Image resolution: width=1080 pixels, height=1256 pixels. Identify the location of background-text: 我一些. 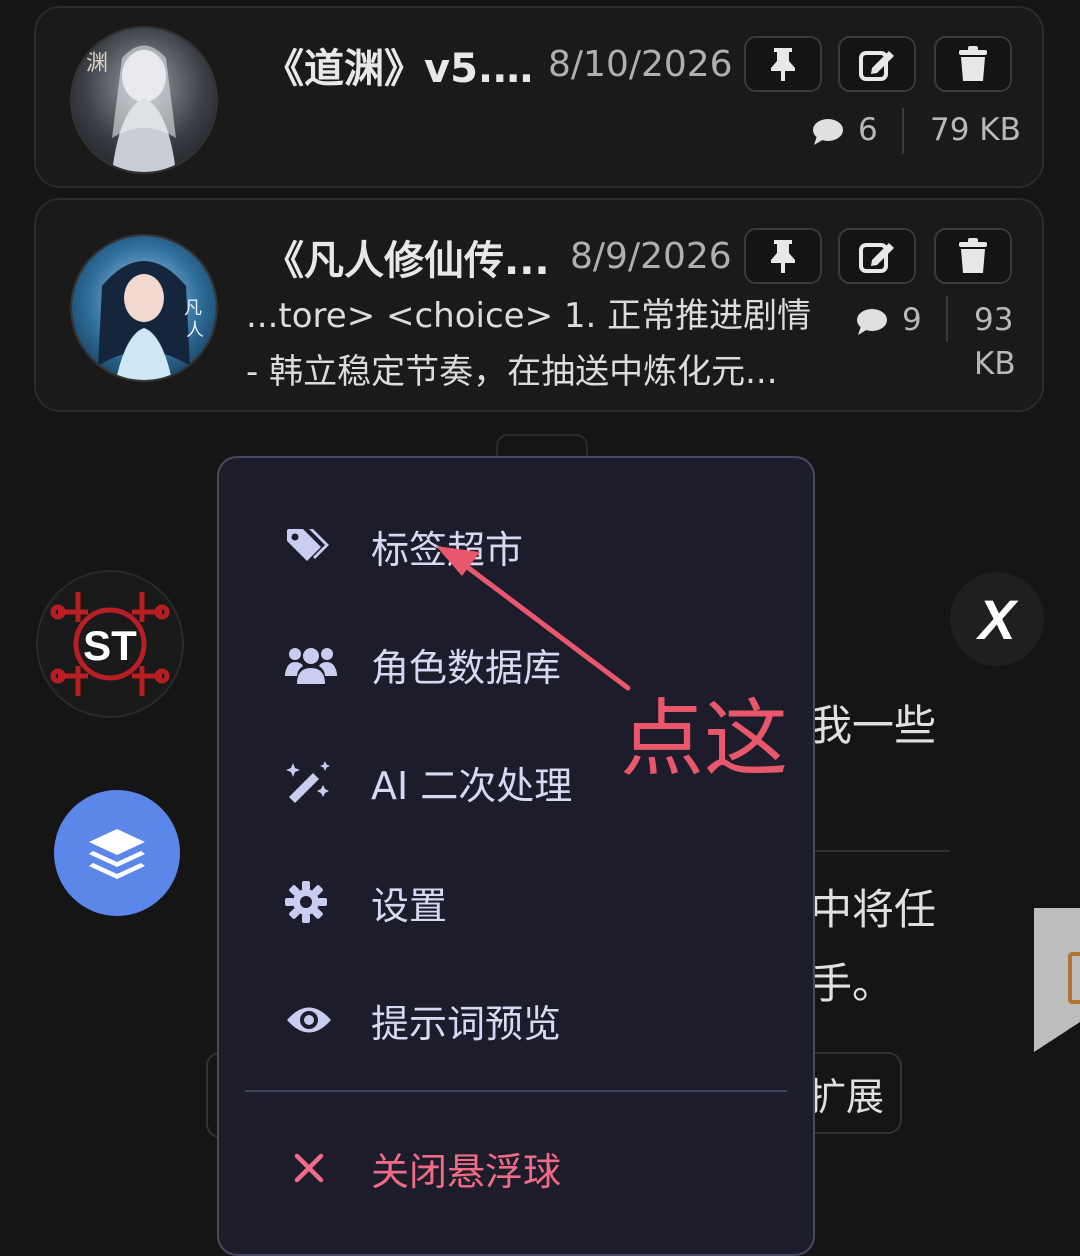
(873, 725).